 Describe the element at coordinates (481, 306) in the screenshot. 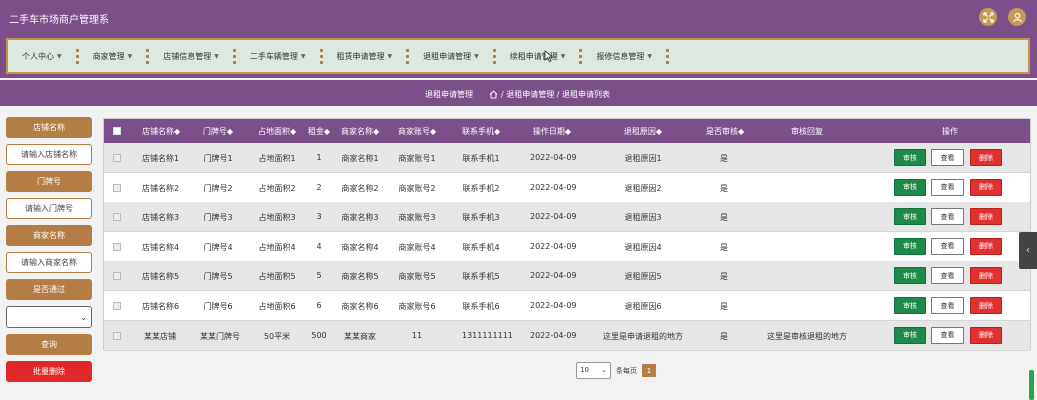

I see `table-cell: 联系手机6` at that location.